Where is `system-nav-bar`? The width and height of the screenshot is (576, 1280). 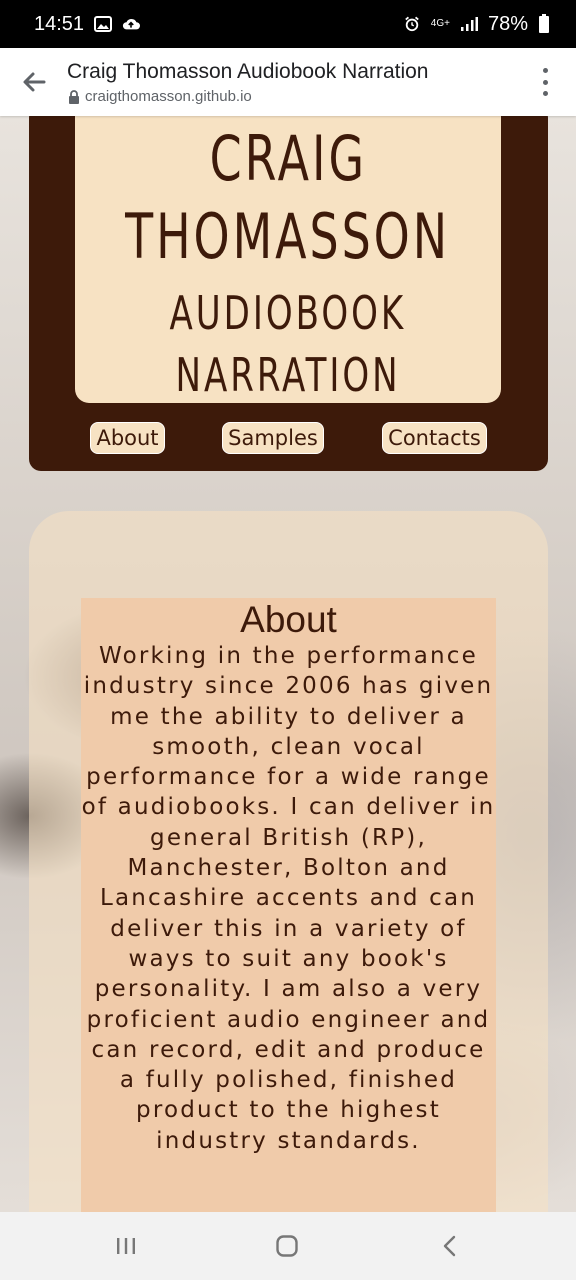
system-nav-bar is located at coordinates (288, 1246).